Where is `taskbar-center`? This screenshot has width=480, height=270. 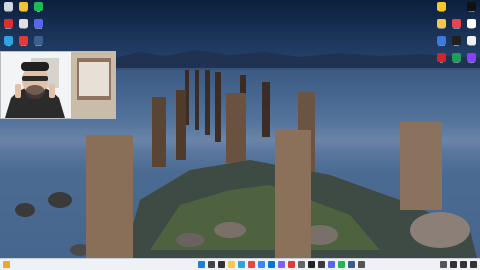
taskbar-center is located at coordinates (281, 264).